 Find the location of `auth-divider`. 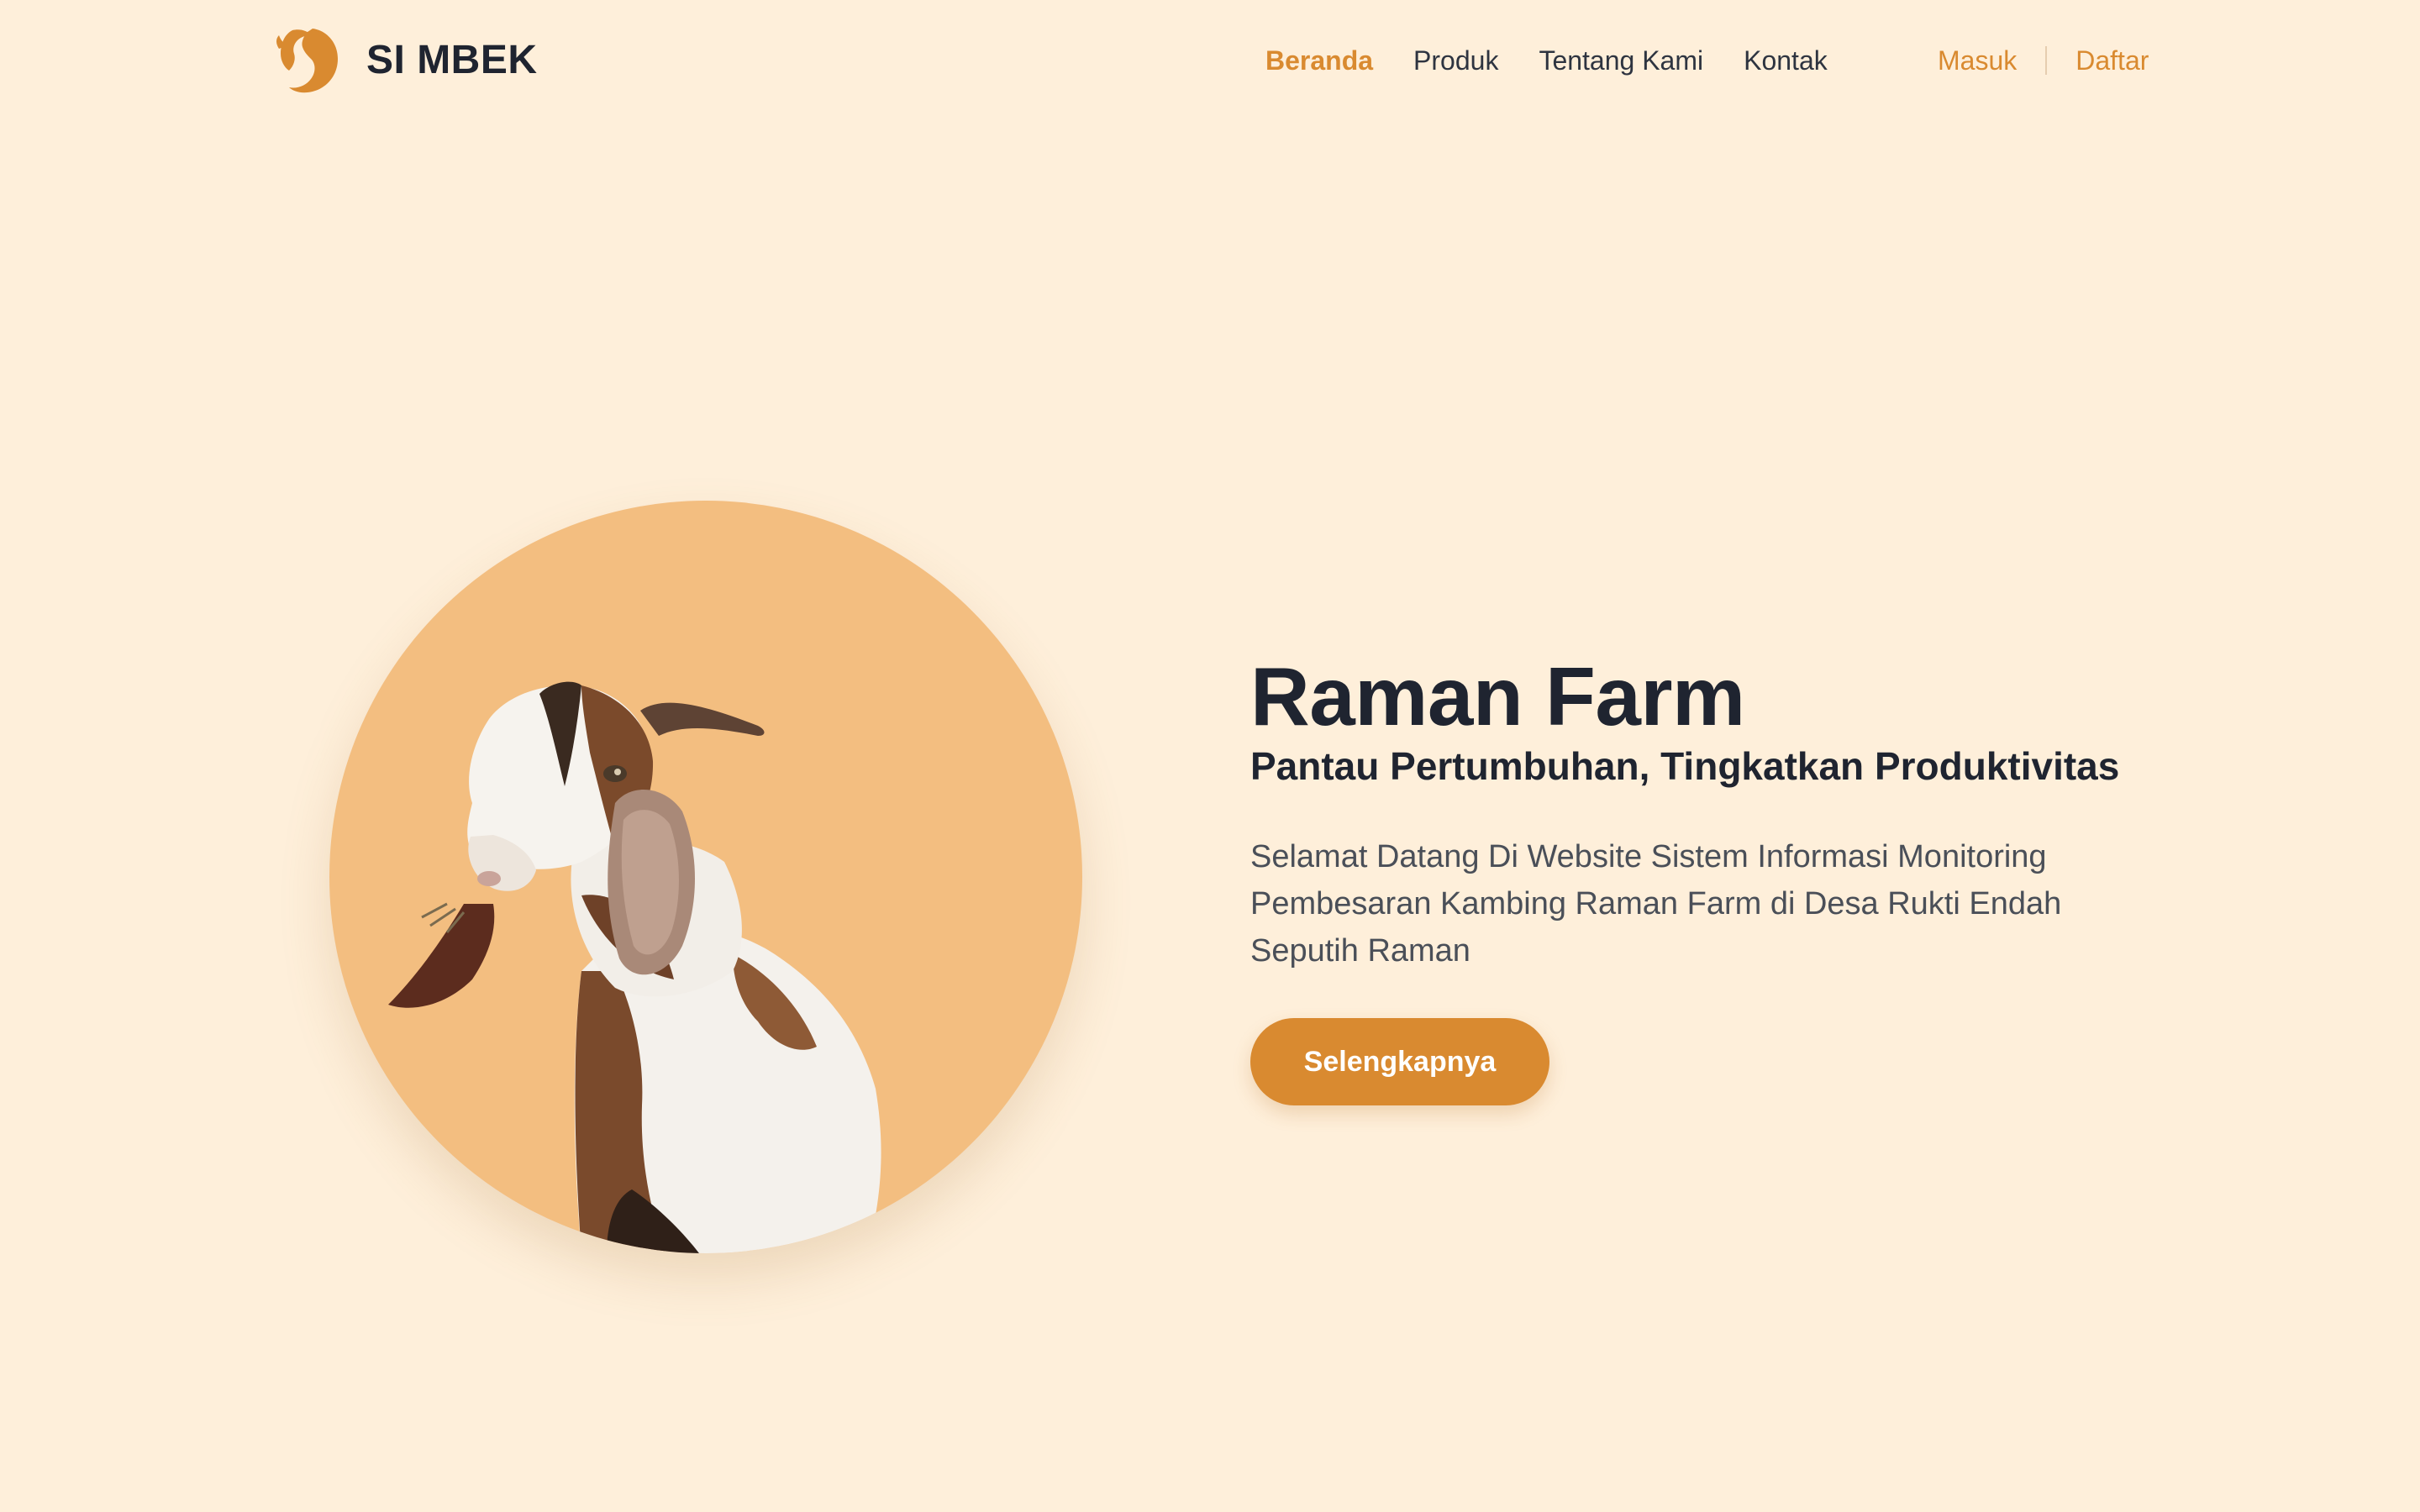

auth-divider is located at coordinates (2046, 60).